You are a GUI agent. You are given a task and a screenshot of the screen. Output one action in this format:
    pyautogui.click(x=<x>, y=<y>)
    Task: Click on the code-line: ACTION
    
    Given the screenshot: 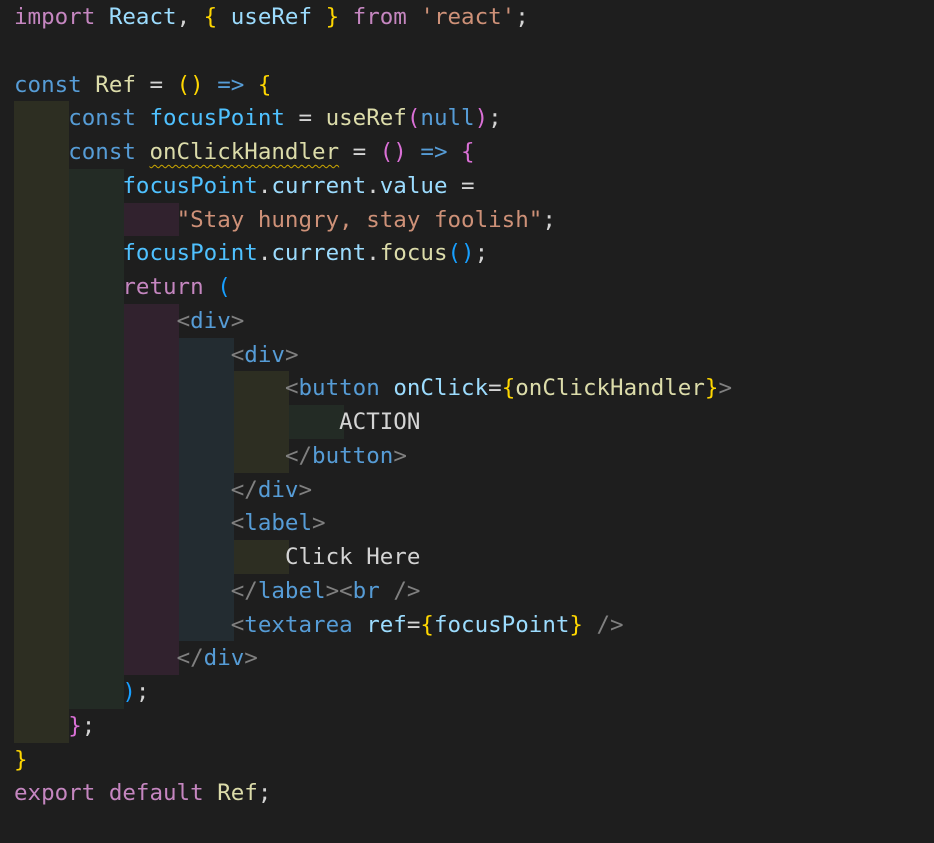 What is the action you would take?
    pyautogui.click(x=217, y=422)
    